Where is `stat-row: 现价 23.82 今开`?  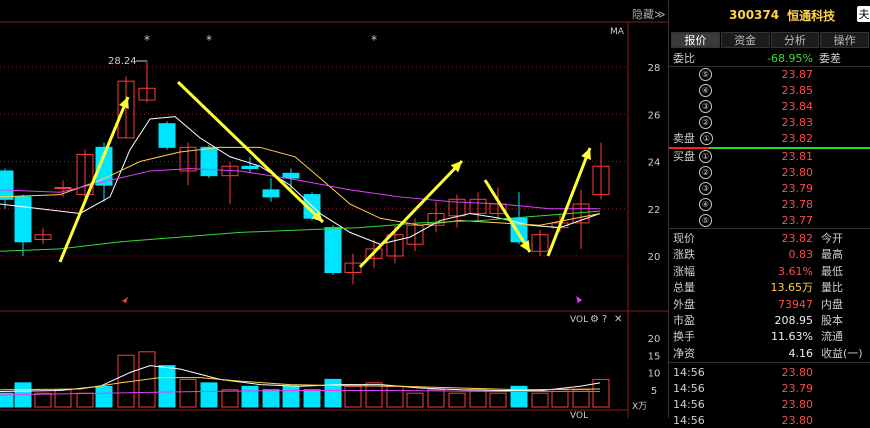
stat-row: 现价 23.82 今开 is located at coordinates (769, 238).